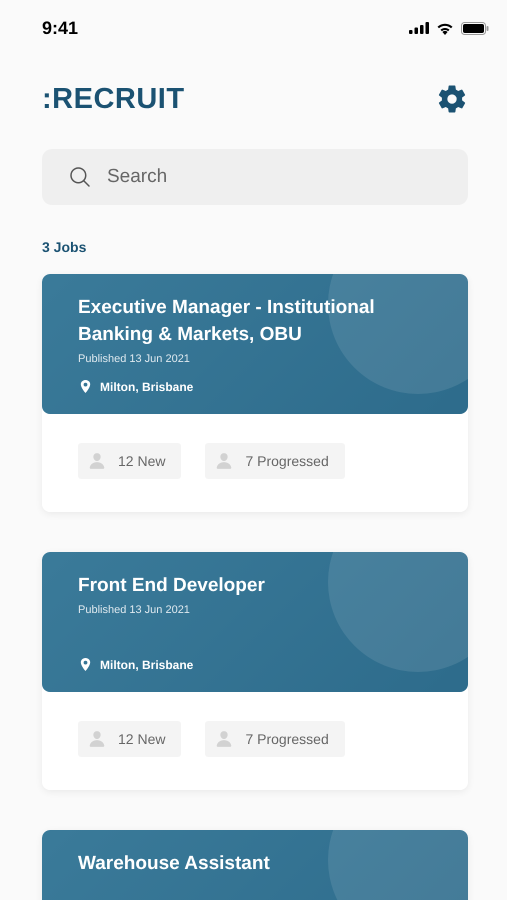  Describe the element at coordinates (452, 99) in the screenshot. I see `settings-icon` at that location.